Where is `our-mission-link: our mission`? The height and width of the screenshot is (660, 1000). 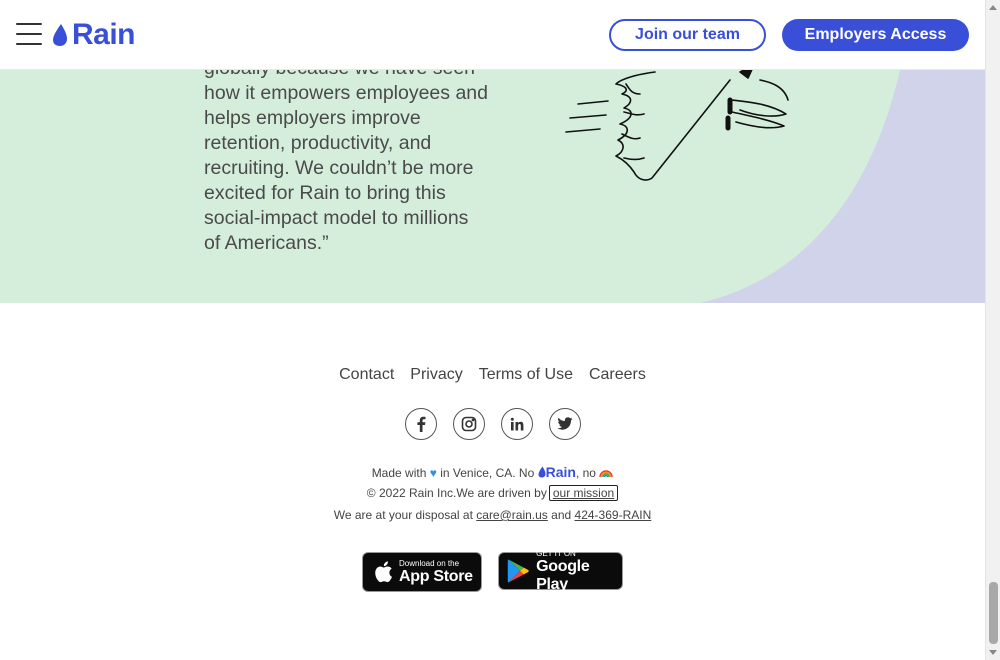
our-mission-link: our mission is located at coordinates (583, 493).